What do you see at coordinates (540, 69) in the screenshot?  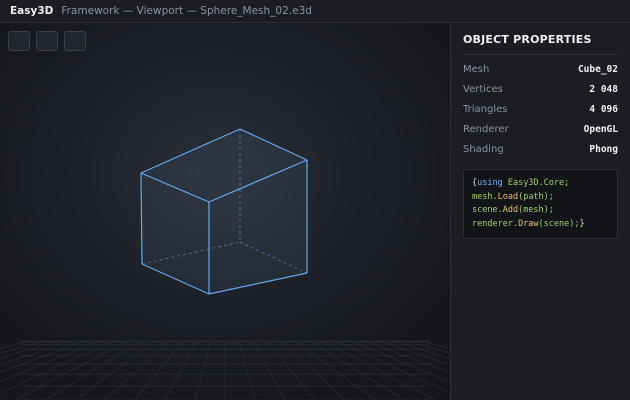 I see `prop-row-mesh: Mesh Cube_02` at bounding box center [540, 69].